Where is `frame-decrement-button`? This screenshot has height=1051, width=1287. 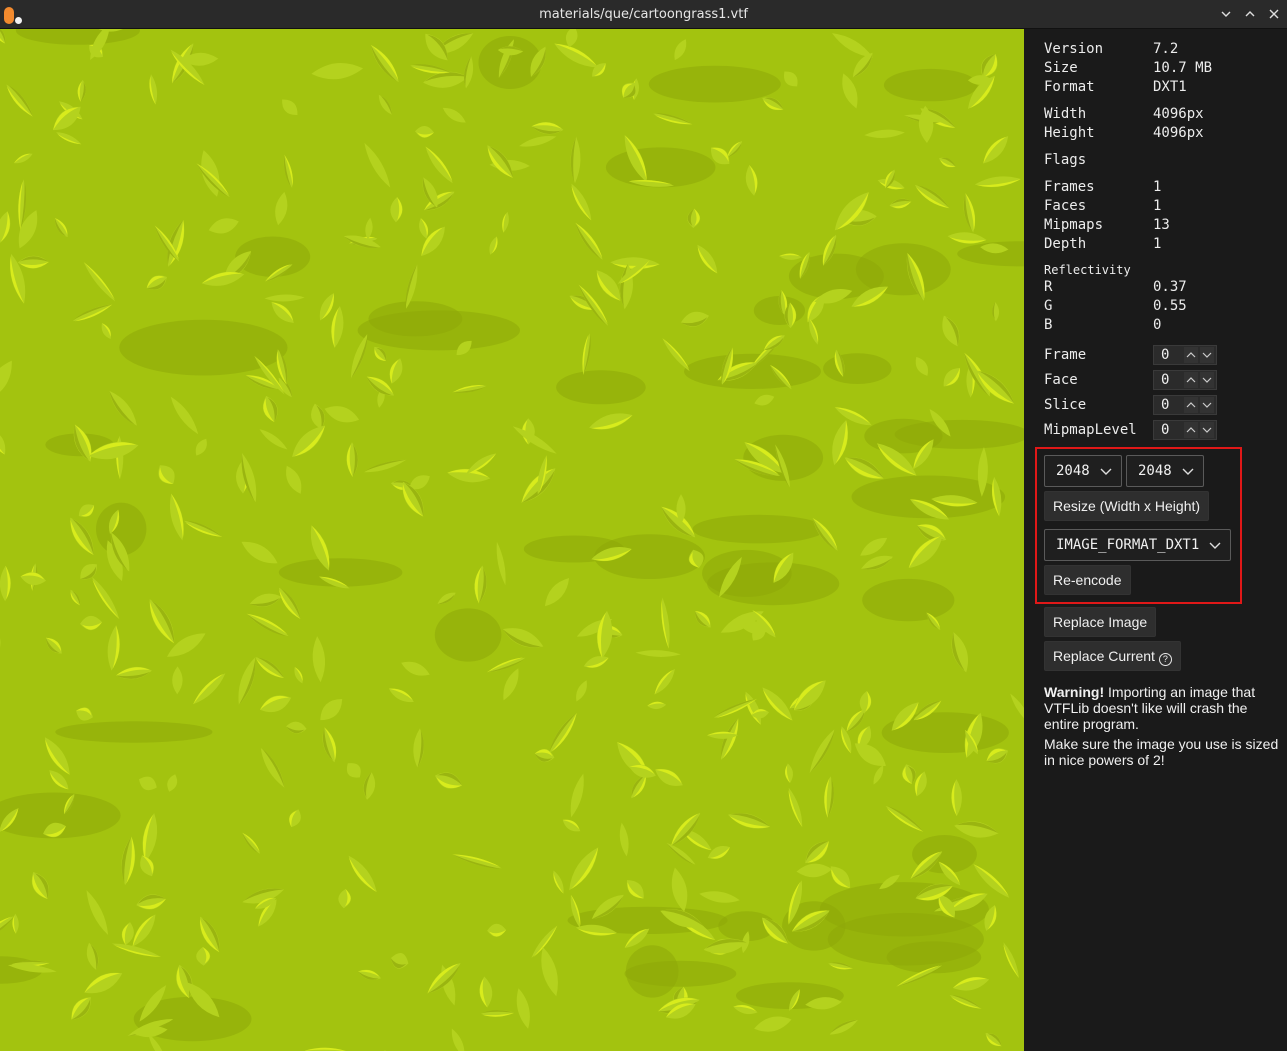
frame-decrement-button is located at coordinates (1207, 355).